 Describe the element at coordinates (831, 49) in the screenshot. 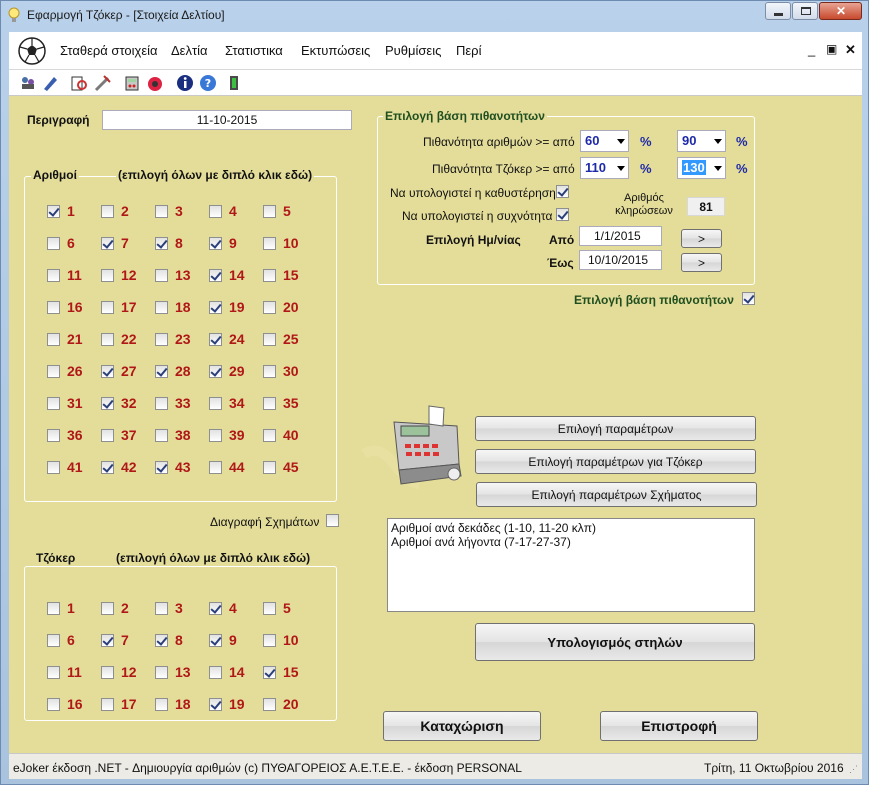

I see `mdi-restore-icon: ▣` at that location.